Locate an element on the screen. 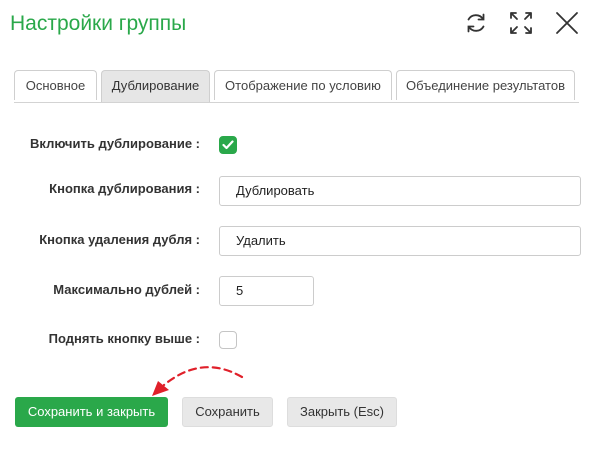 The image size is (598, 452). fullscreen-icon is located at coordinates (521, 23).